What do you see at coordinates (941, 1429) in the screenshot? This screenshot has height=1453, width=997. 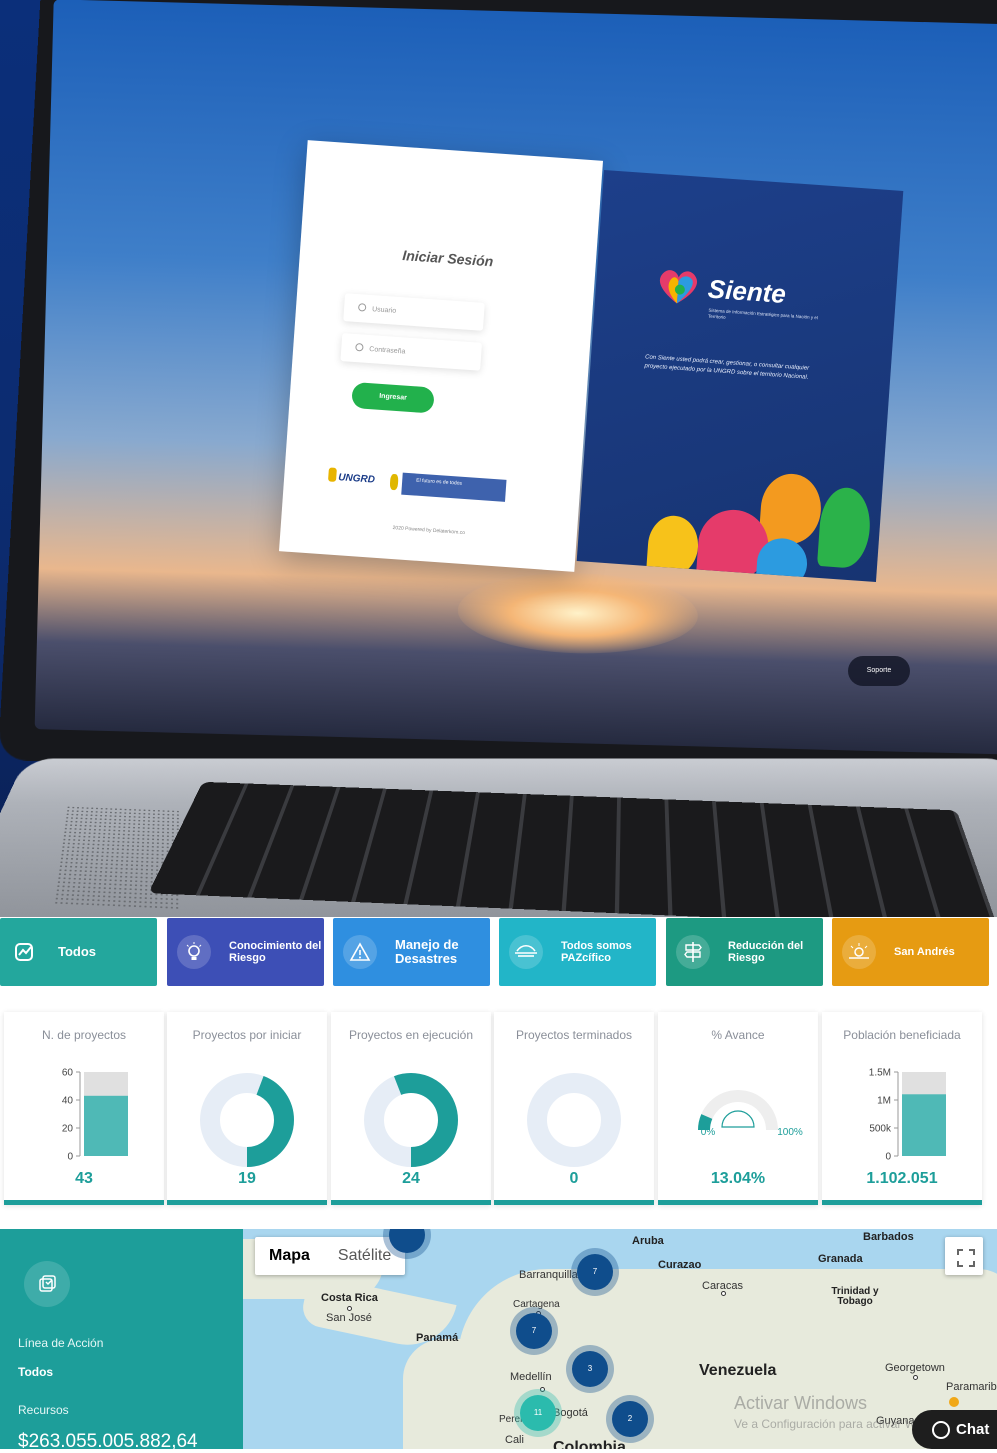 I see `chat-bubble-icon` at bounding box center [941, 1429].